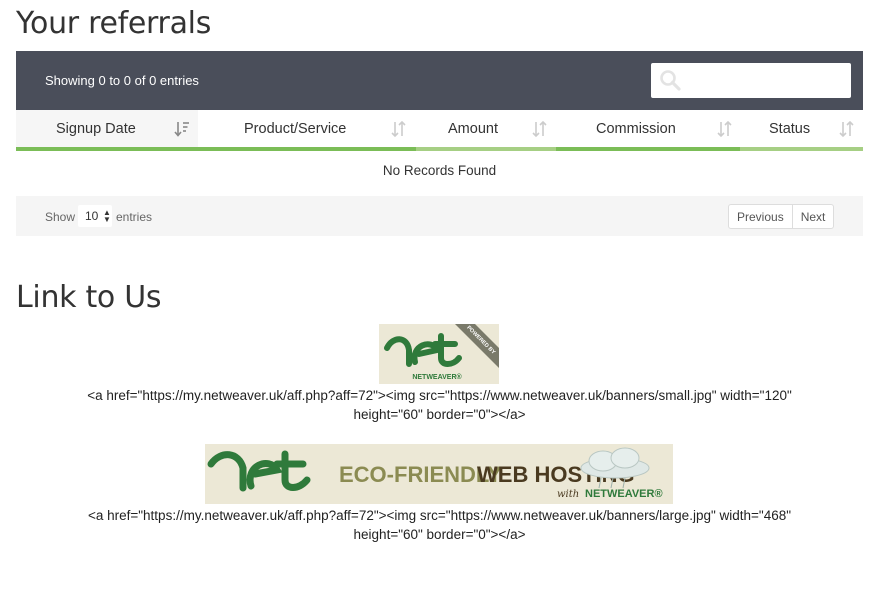  Describe the element at coordinates (96, 129) in the screenshot. I see `column-label: Signup Date` at that location.